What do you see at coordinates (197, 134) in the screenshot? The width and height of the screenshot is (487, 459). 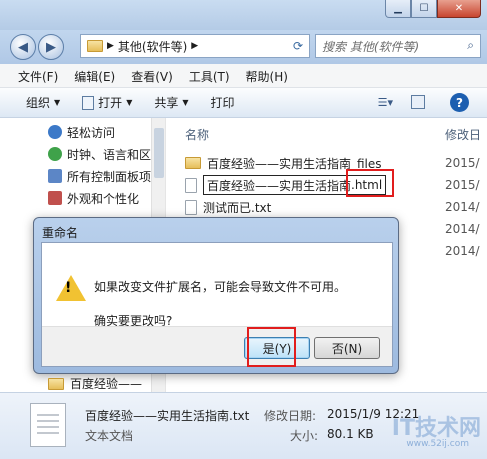 I see `column-name: 名称` at bounding box center [197, 134].